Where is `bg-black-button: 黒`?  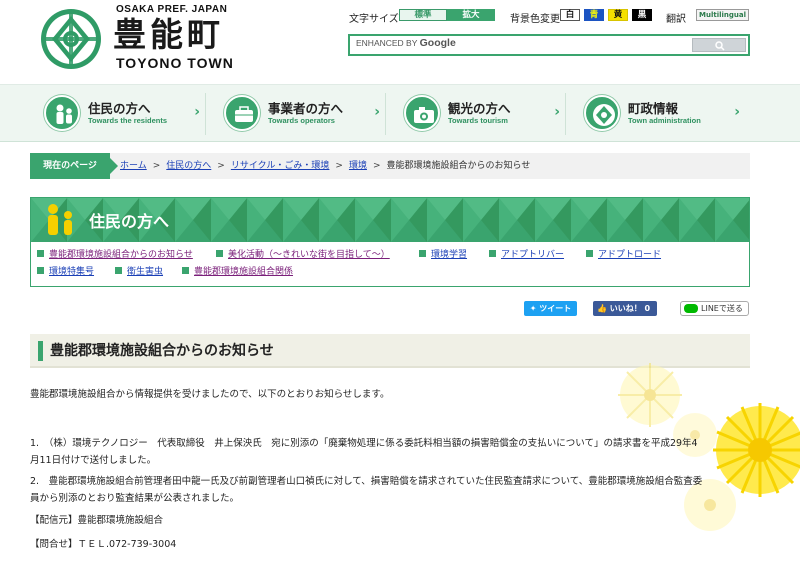
bg-black-button: 黒 is located at coordinates (642, 15).